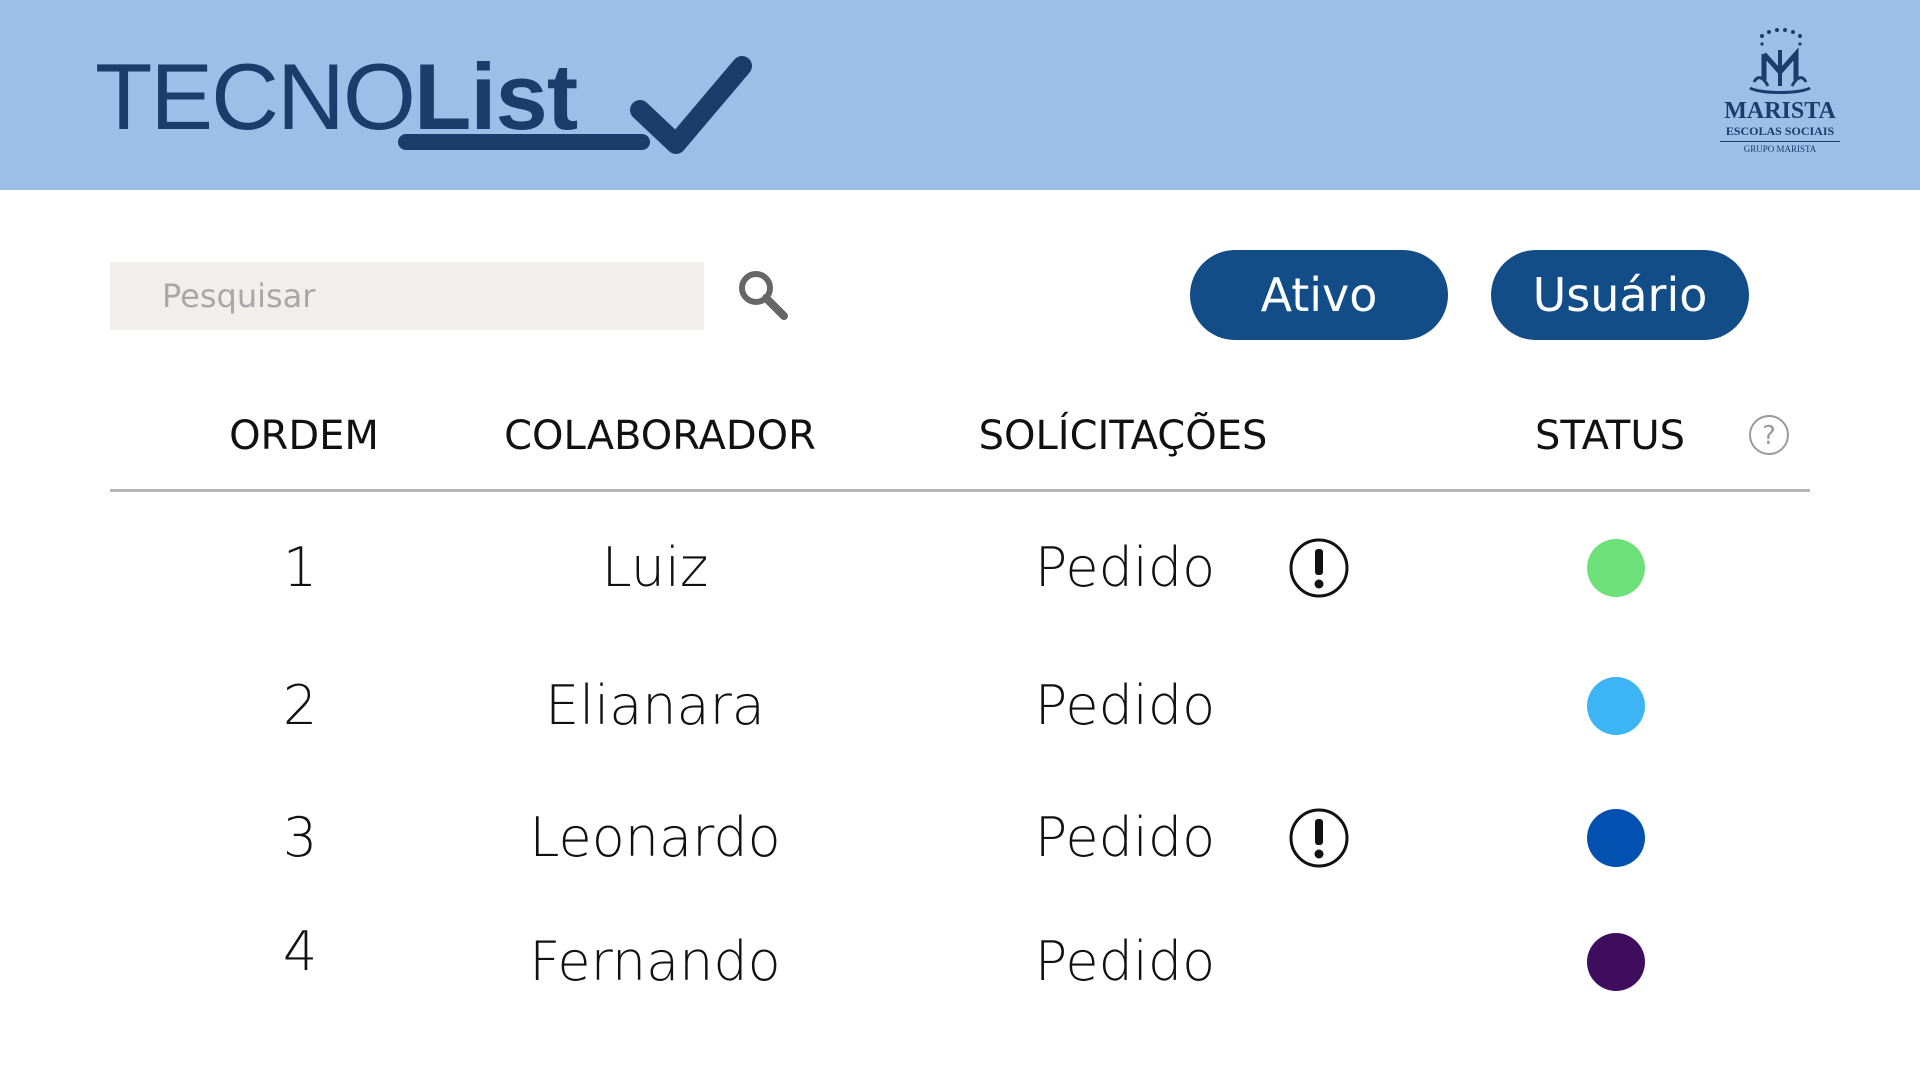 This screenshot has height=1080, width=1920. What do you see at coordinates (960, 490) in the screenshot?
I see `table-divider` at bounding box center [960, 490].